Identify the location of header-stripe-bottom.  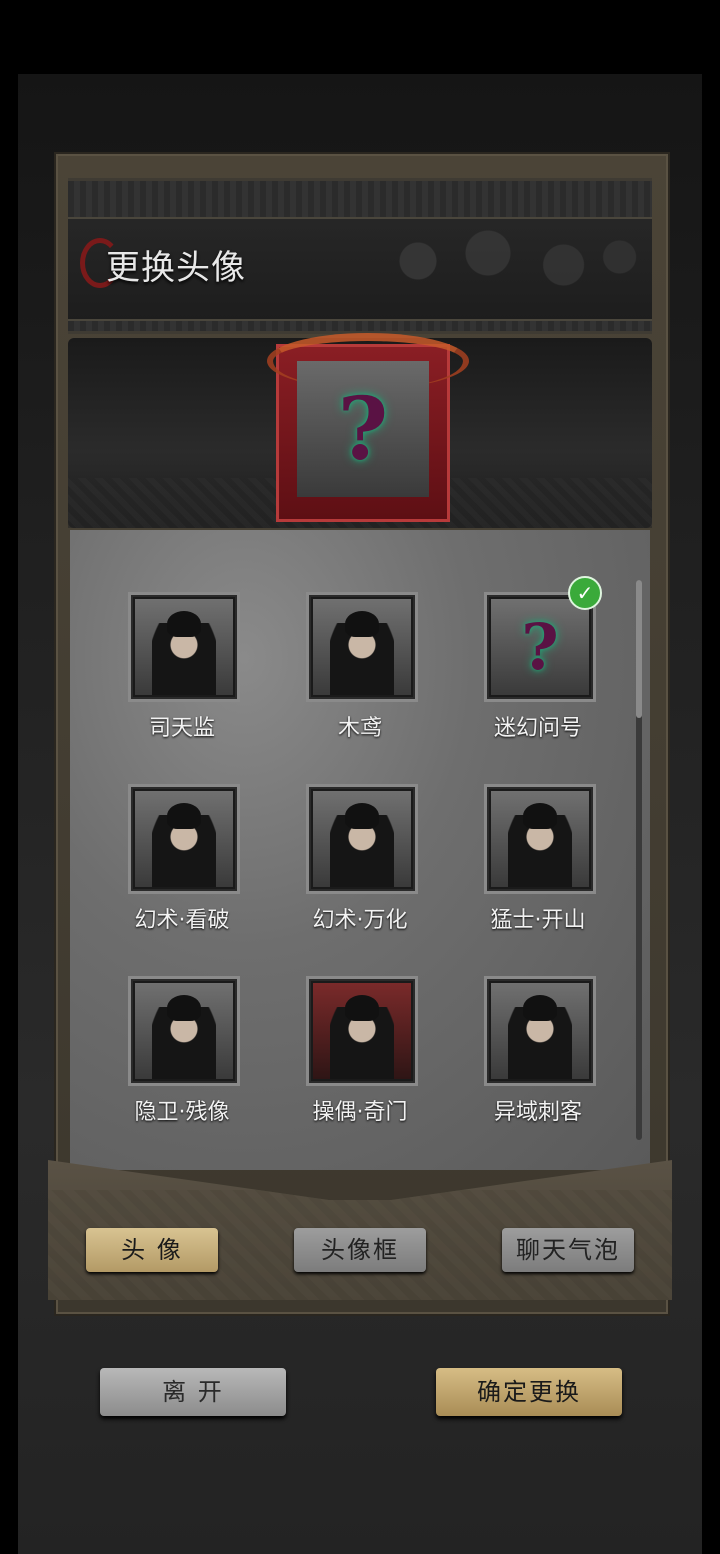
(360, 325).